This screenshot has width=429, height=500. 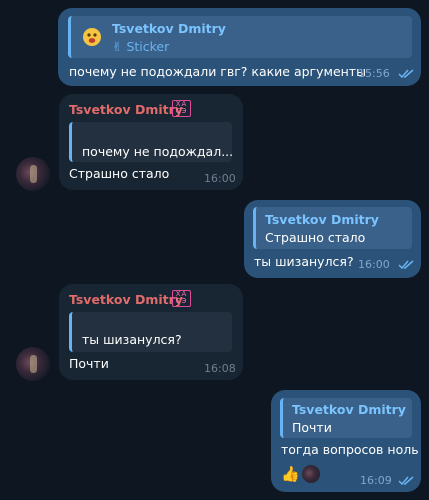 What do you see at coordinates (310, 474) in the screenshot?
I see `reactor-avatar` at bounding box center [310, 474].